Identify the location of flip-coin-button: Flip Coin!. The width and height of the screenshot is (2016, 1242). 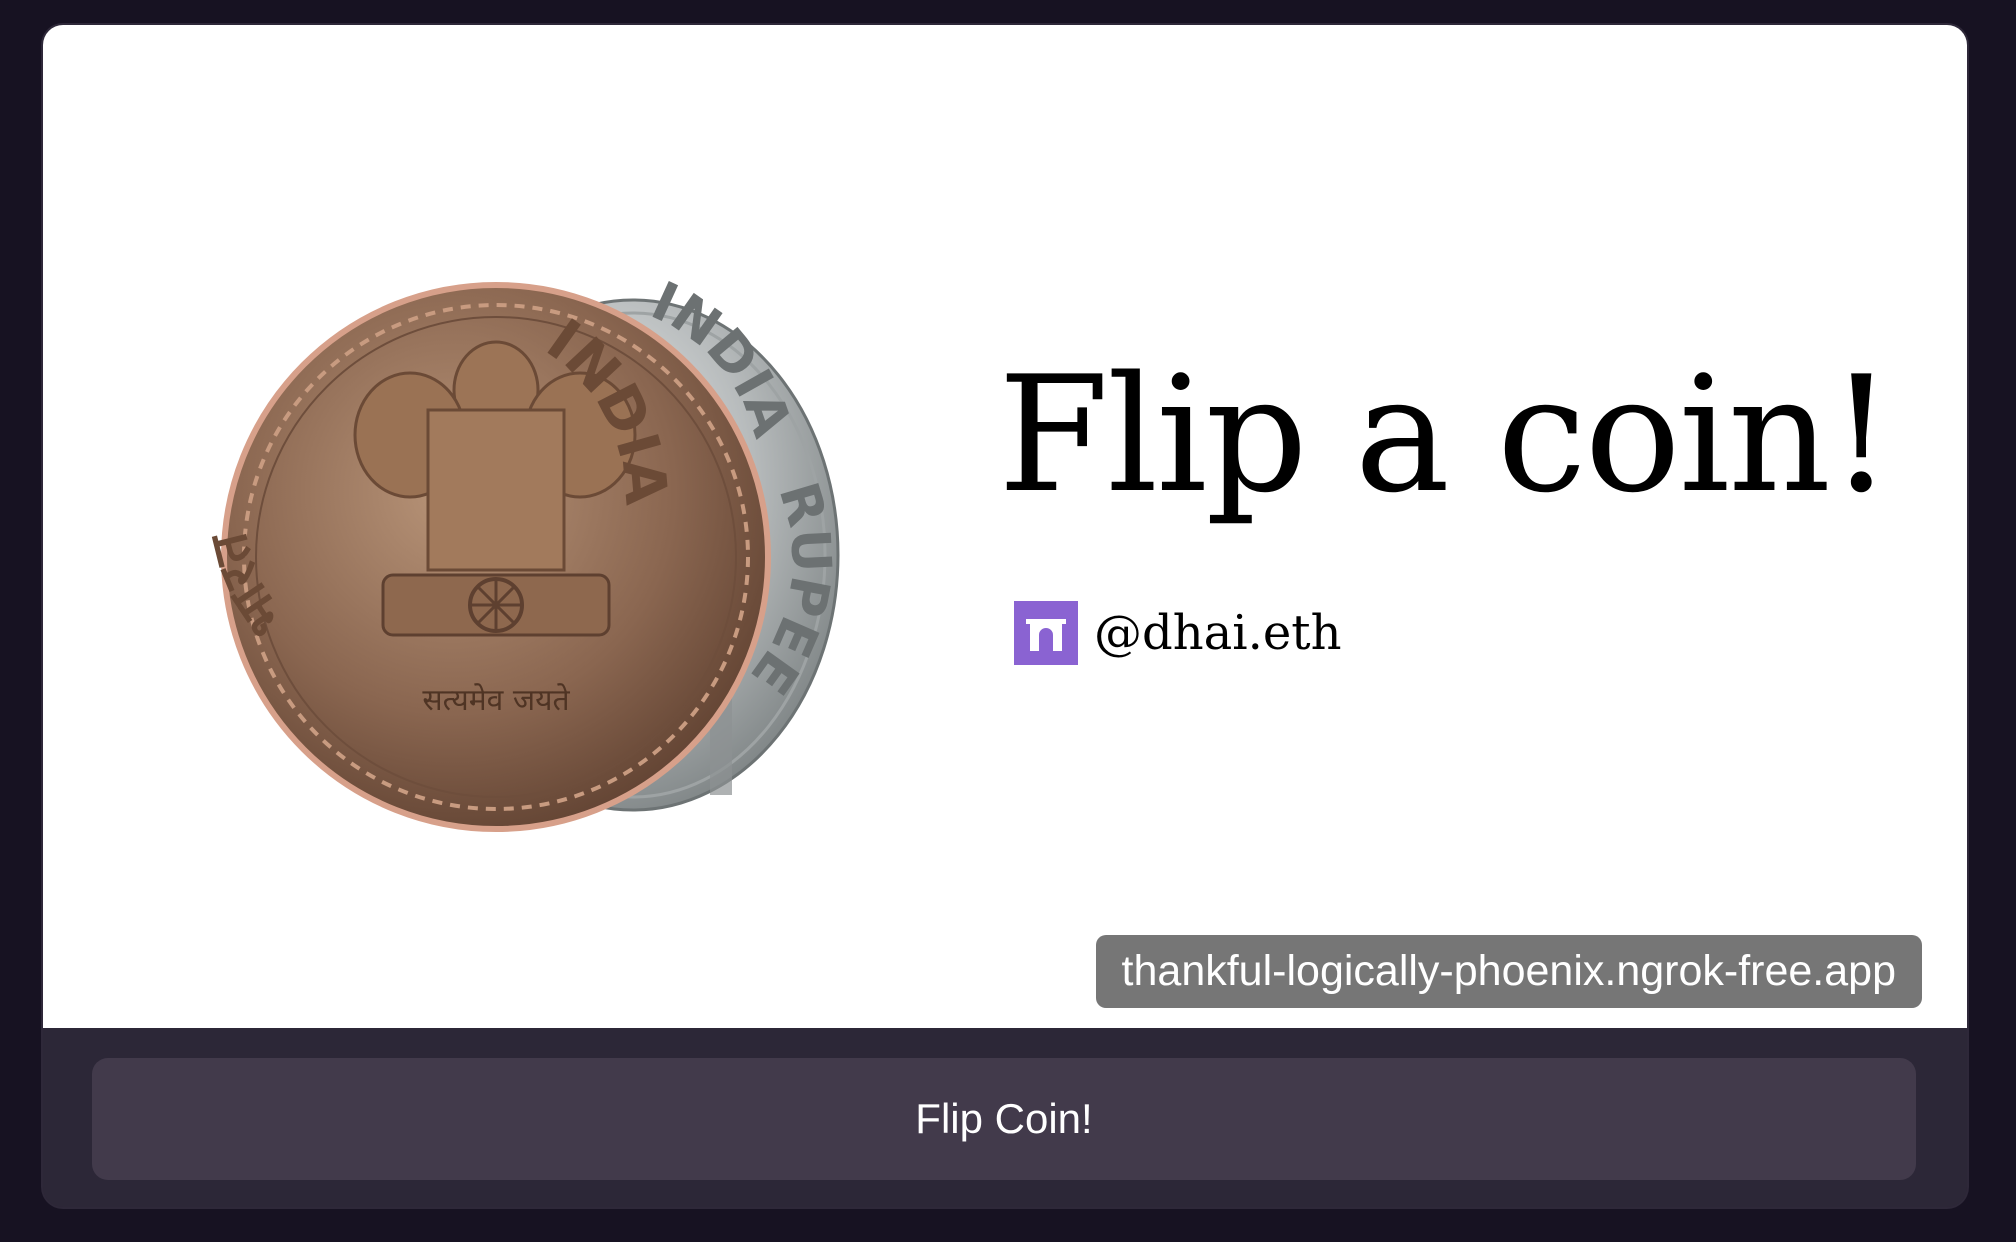
(1004, 1119).